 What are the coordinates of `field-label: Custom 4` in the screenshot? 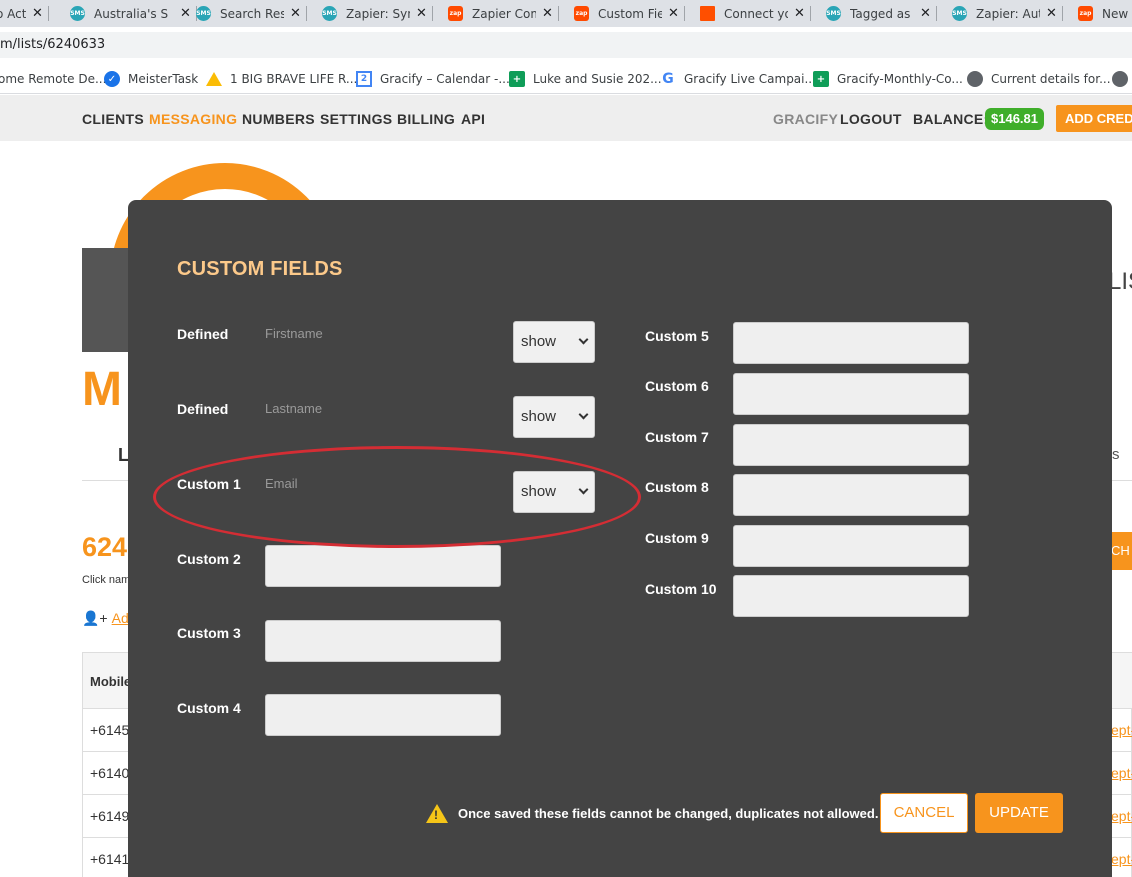 It's located at (209, 708).